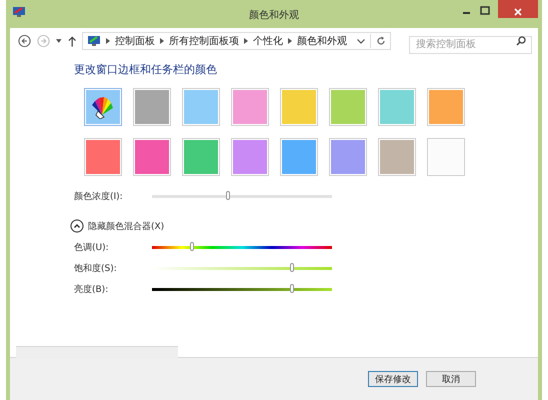 This screenshot has width=548, height=400. Describe the element at coordinates (99, 196) in the screenshot. I see `slider-label: 颜色浓度(I):` at that location.